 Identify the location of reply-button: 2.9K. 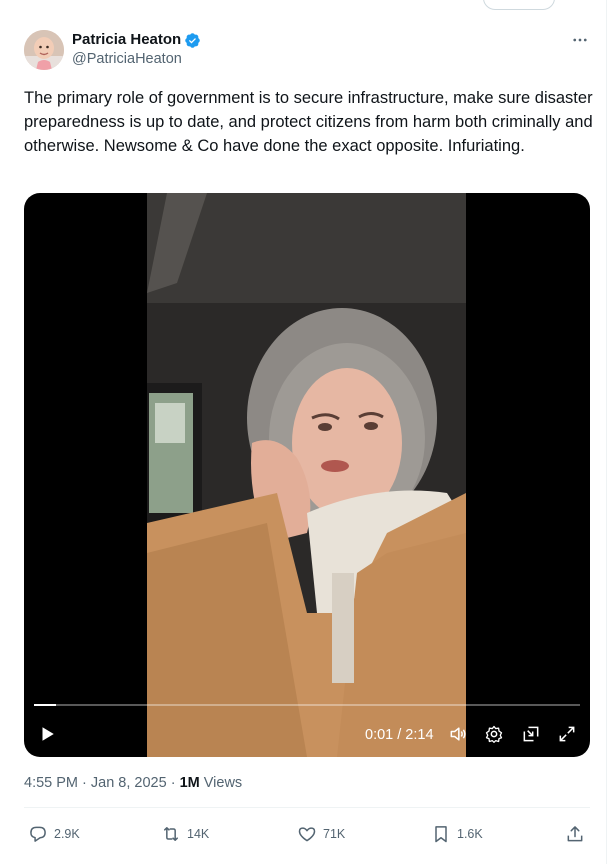
(54, 834).